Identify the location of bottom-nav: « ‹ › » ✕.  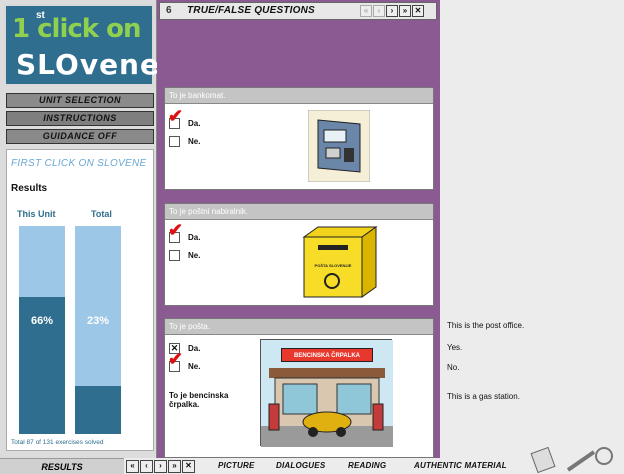
(160, 466).